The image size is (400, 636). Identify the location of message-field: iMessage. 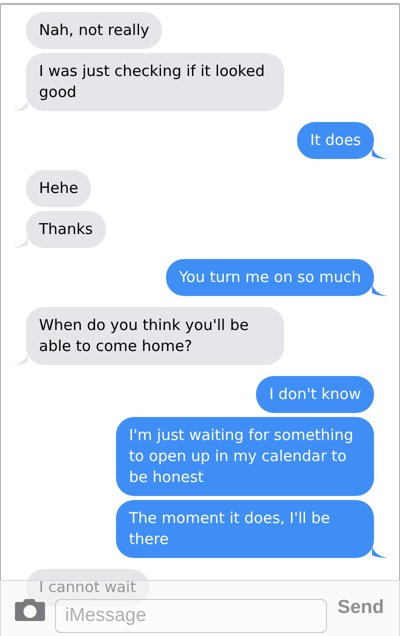
(191, 615).